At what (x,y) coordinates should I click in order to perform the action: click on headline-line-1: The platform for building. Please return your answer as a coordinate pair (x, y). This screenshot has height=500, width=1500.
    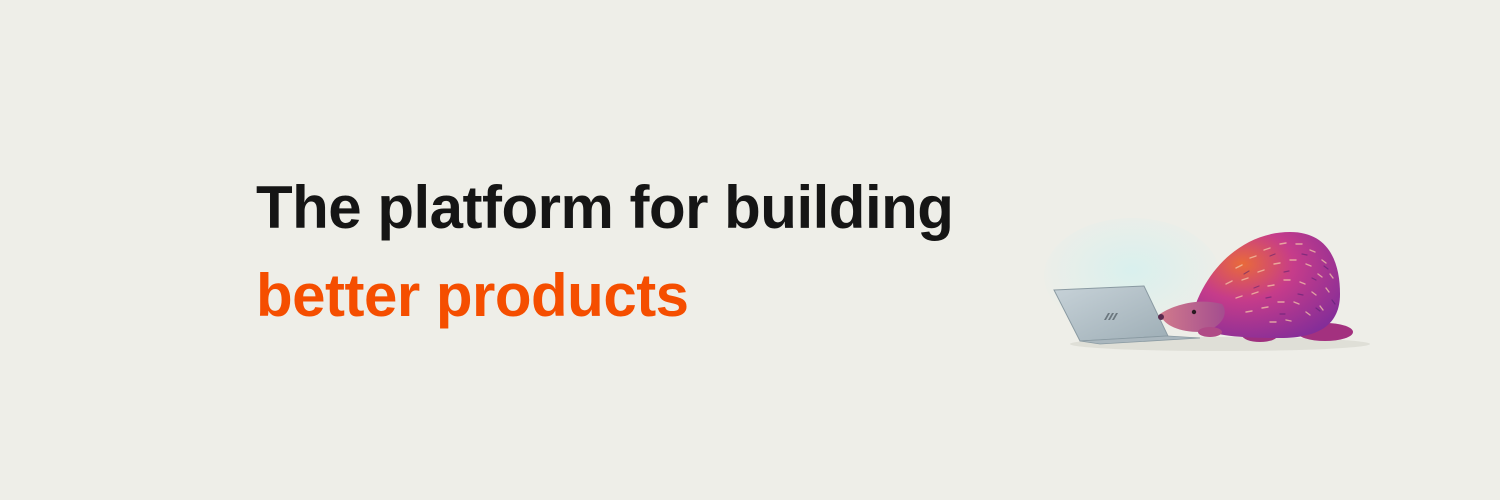
    Looking at the image, I should click on (605, 207).